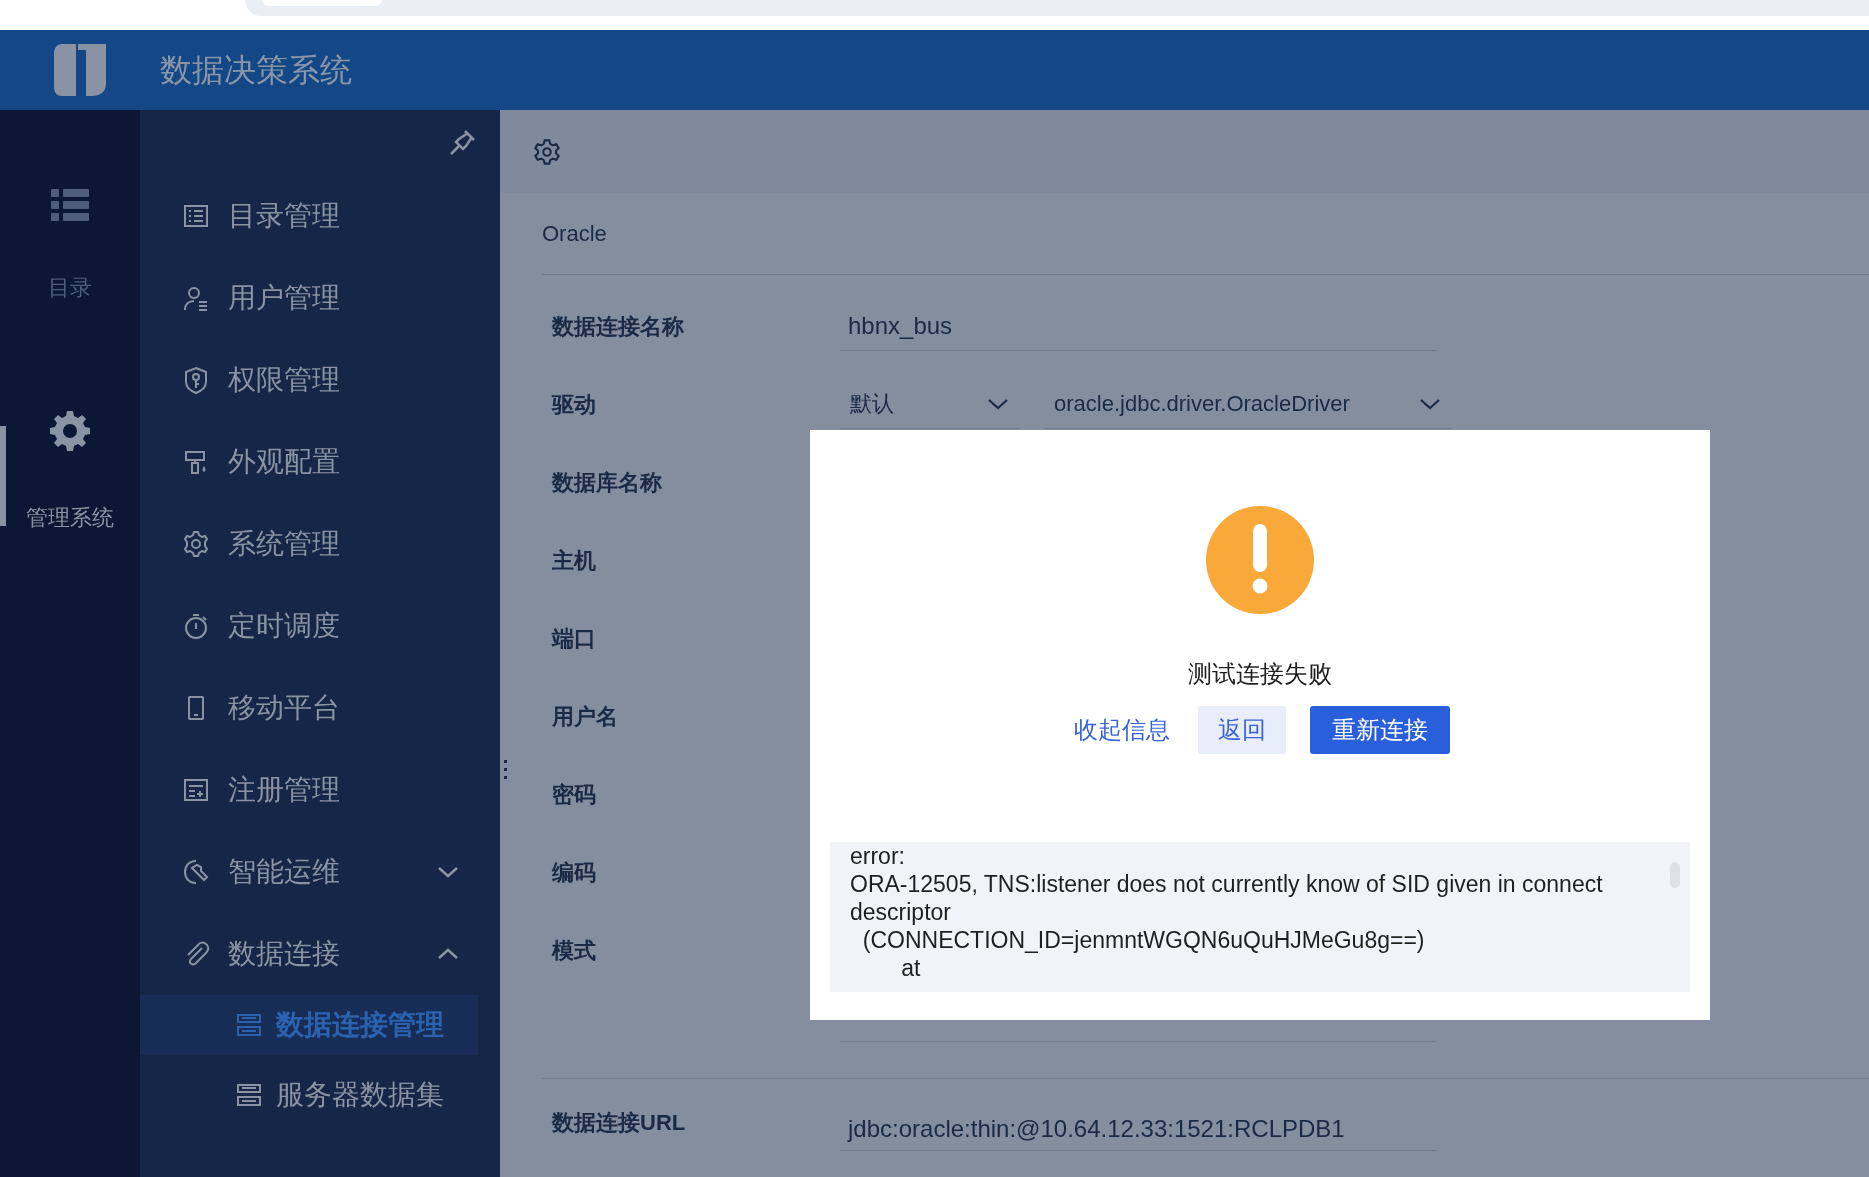  What do you see at coordinates (930, 404) in the screenshot?
I see `select-field: 默认` at bounding box center [930, 404].